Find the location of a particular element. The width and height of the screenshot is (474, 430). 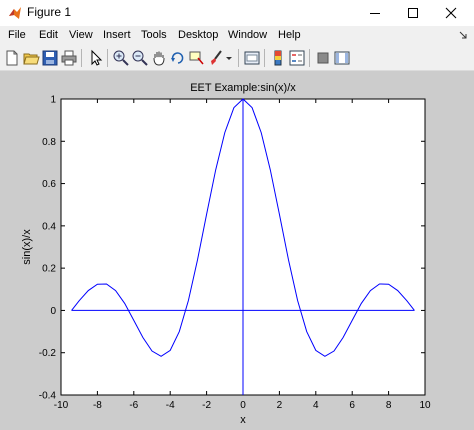

plot-title: EET Example:sin(x)/x is located at coordinates (243, 88).